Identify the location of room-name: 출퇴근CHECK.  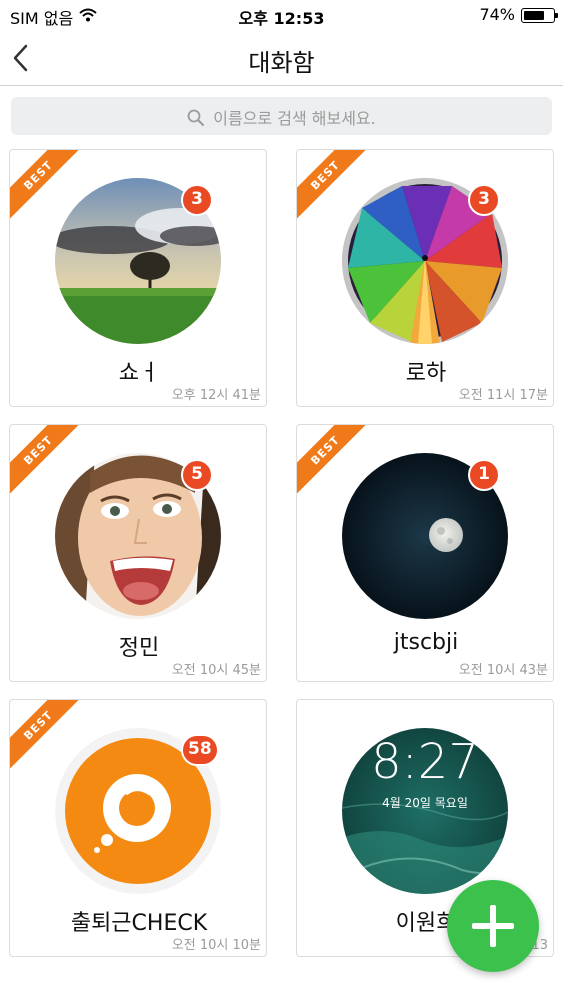
(139, 923).